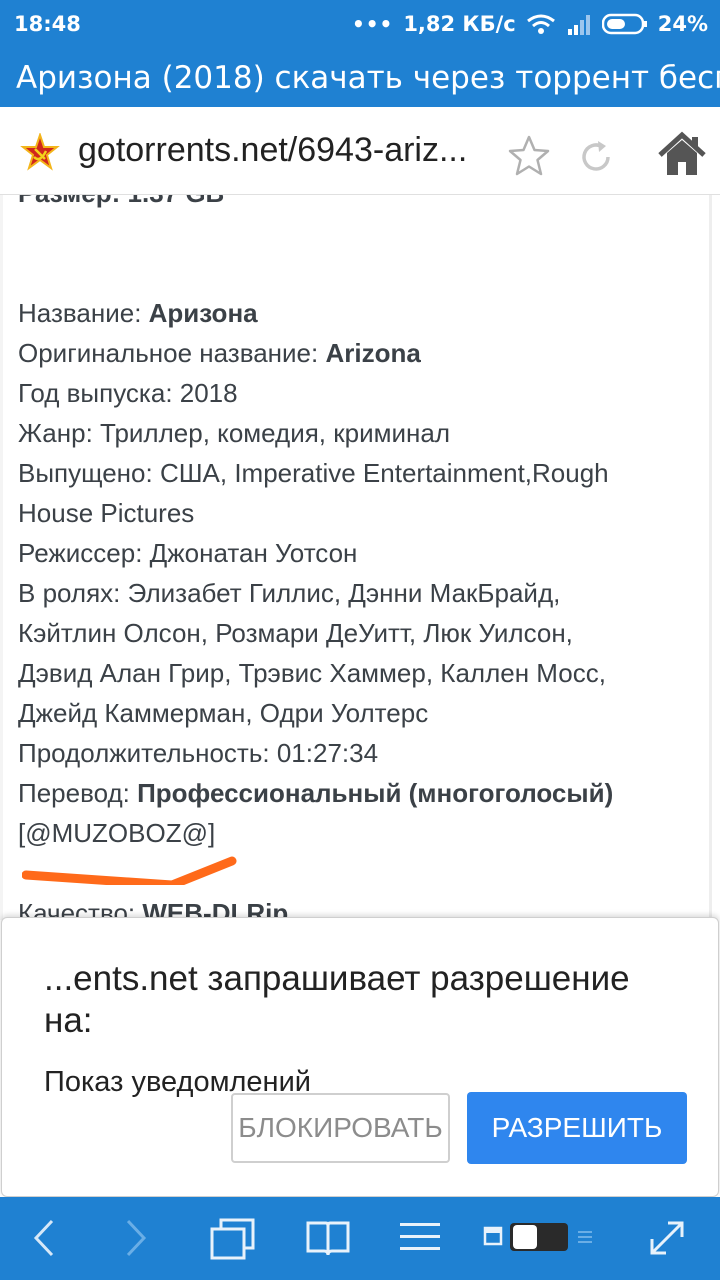  What do you see at coordinates (360, 1238) in the screenshot?
I see `bottom-toolbar` at bounding box center [360, 1238].